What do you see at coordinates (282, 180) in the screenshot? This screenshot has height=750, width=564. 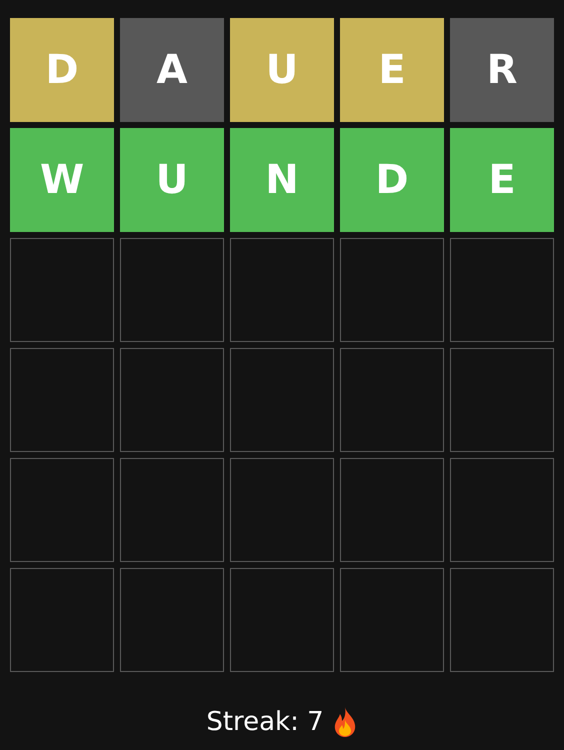 I see `letter-tile: N` at bounding box center [282, 180].